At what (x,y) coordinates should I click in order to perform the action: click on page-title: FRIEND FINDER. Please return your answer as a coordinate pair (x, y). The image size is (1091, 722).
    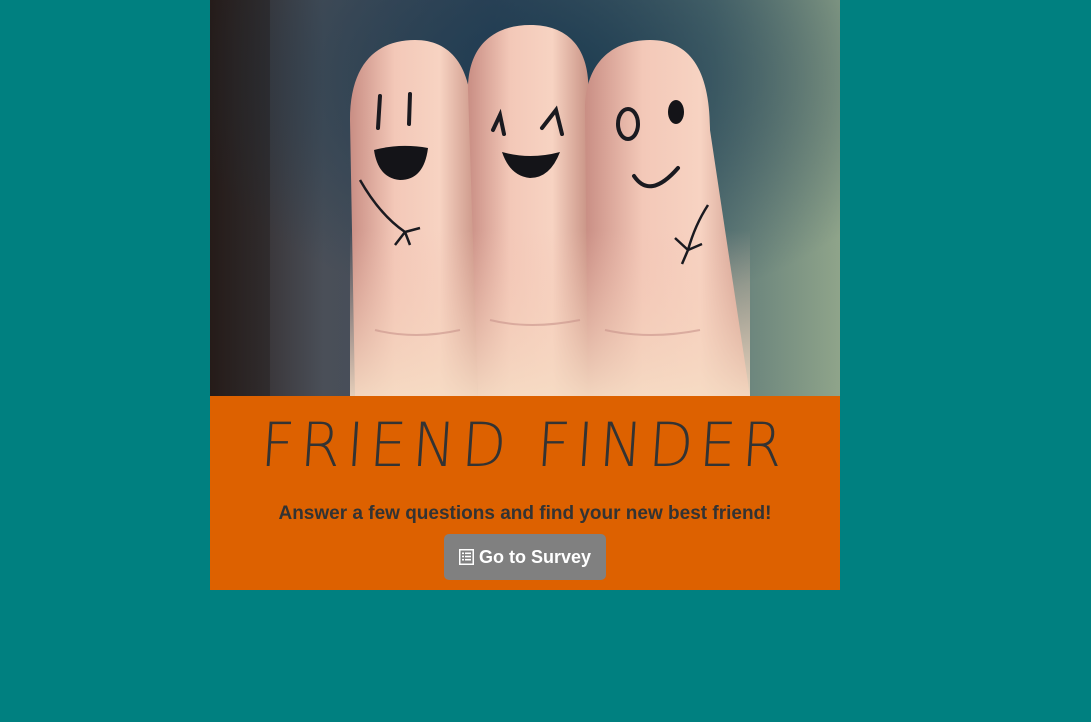
    Looking at the image, I should click on (525, 445).